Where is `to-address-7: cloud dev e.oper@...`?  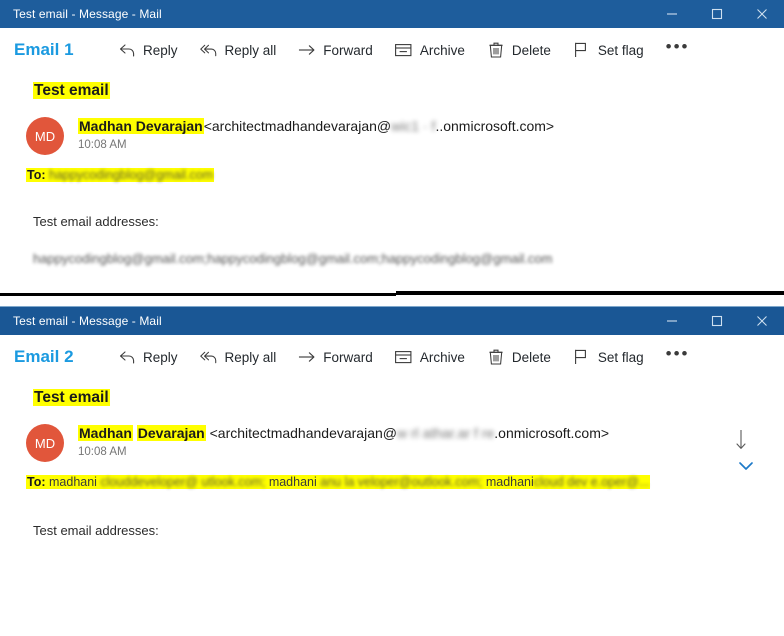
to-address-7: cloud dev e.oper@... is located at coordinates (591, 482).